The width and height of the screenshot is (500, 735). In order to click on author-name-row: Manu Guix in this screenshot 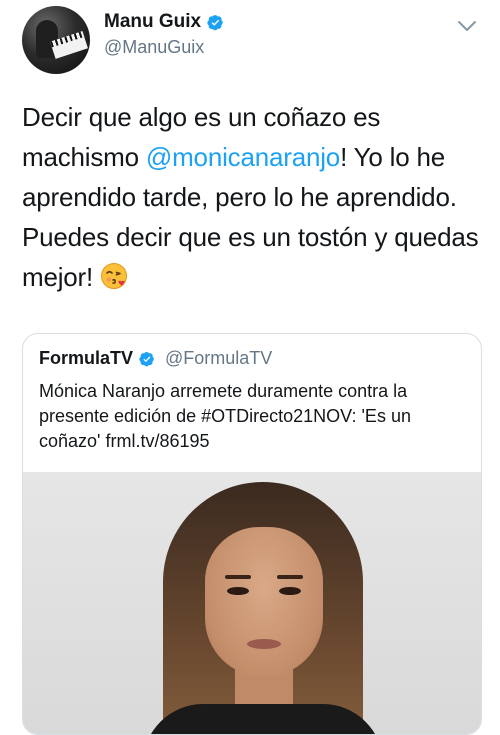, I will do `click(164, 22)`.